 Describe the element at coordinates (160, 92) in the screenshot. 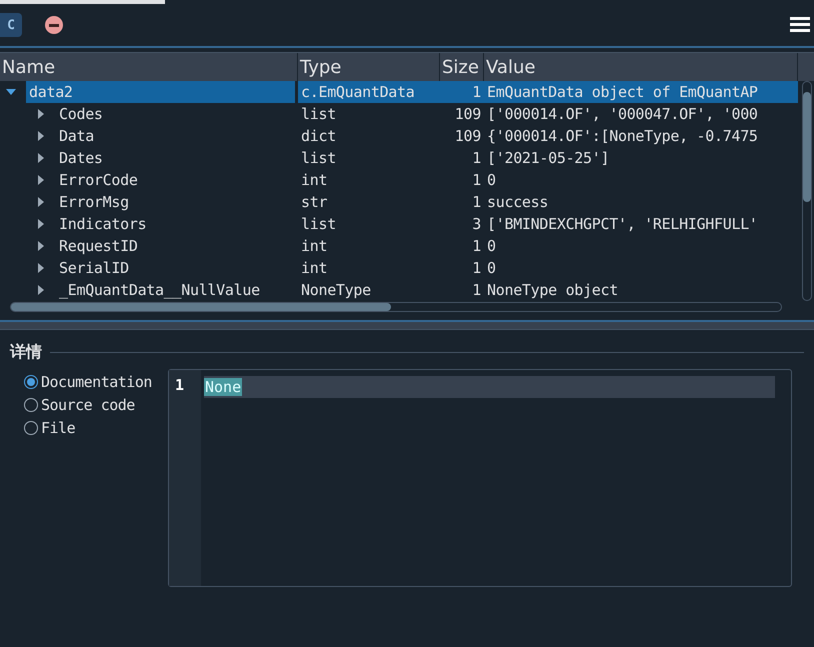

I see `variable-name: data2` at that location.